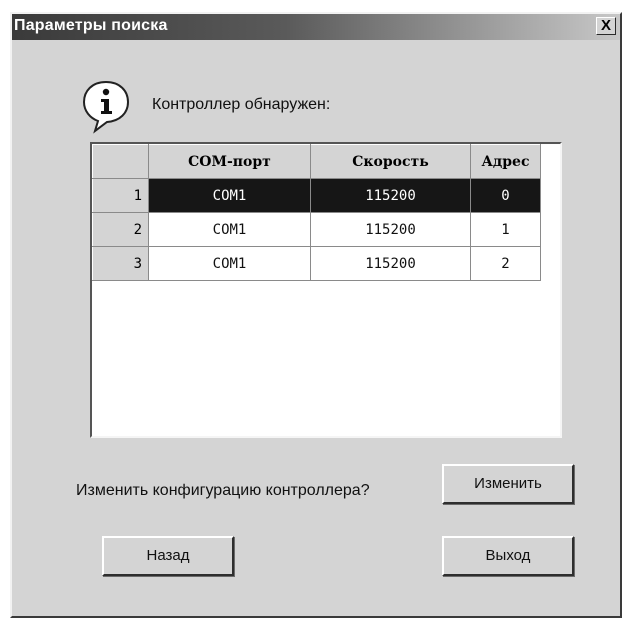 This screenshot has width=626, height=622. I want to click on table-header-row: COM-порт Скорость Адрес, so click(316, 161).